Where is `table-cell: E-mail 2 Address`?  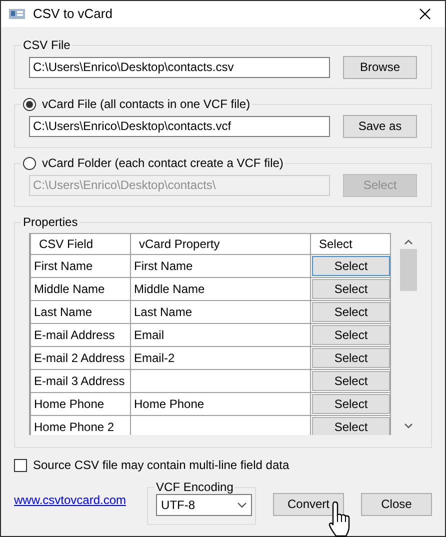 table-cell: E-mail 2 Address is located at coordinates (80, 357).